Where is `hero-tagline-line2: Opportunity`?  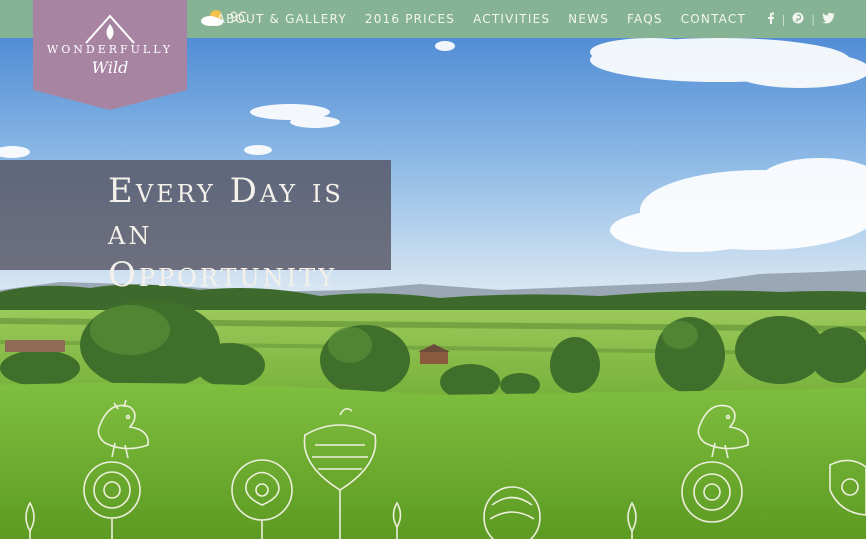 hero-tagline-line2: Opportunity is located at coordinates (223, 275).